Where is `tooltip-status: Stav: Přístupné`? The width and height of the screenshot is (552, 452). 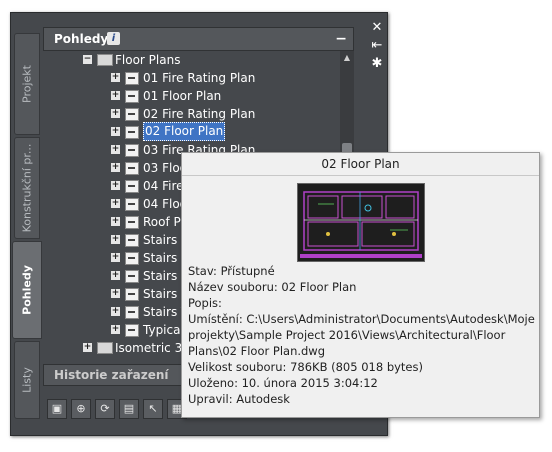
tooltip-status: Stav: Přístupné is located at coordinates (231, 271).